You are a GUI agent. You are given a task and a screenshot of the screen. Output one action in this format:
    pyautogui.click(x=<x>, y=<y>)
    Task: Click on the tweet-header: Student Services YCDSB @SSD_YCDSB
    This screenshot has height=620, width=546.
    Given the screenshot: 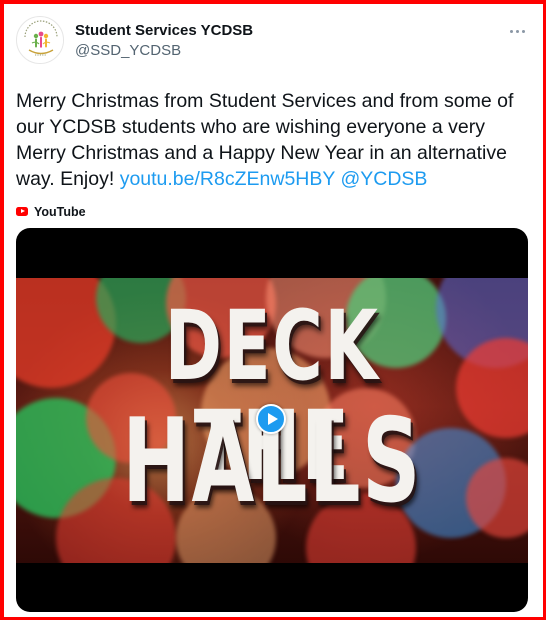 What is the action you would take?
    pyautogui.click(x=273, y=40)
    